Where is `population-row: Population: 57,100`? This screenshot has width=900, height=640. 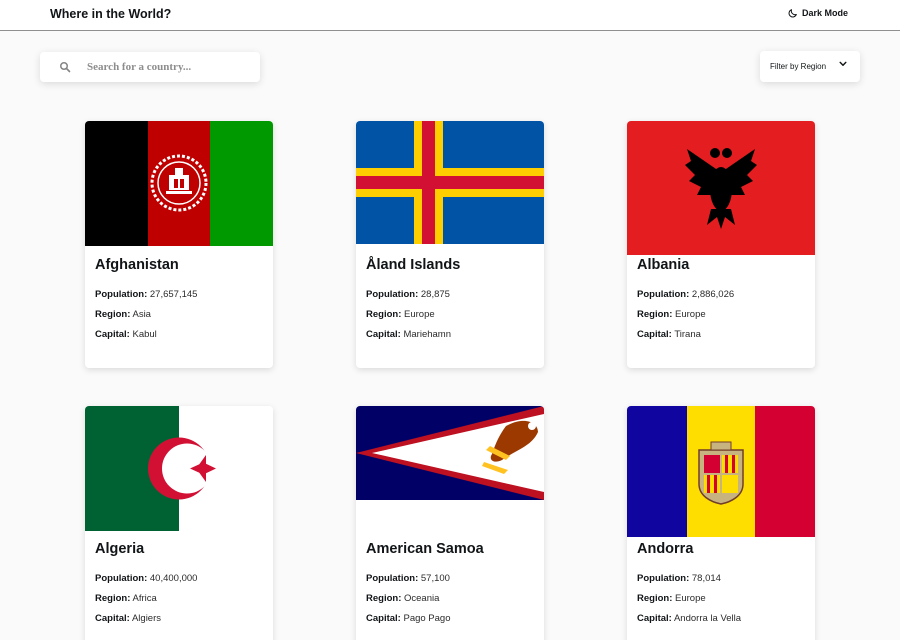
population-row: Population: 57,100 is located at coordinates (408, 578).